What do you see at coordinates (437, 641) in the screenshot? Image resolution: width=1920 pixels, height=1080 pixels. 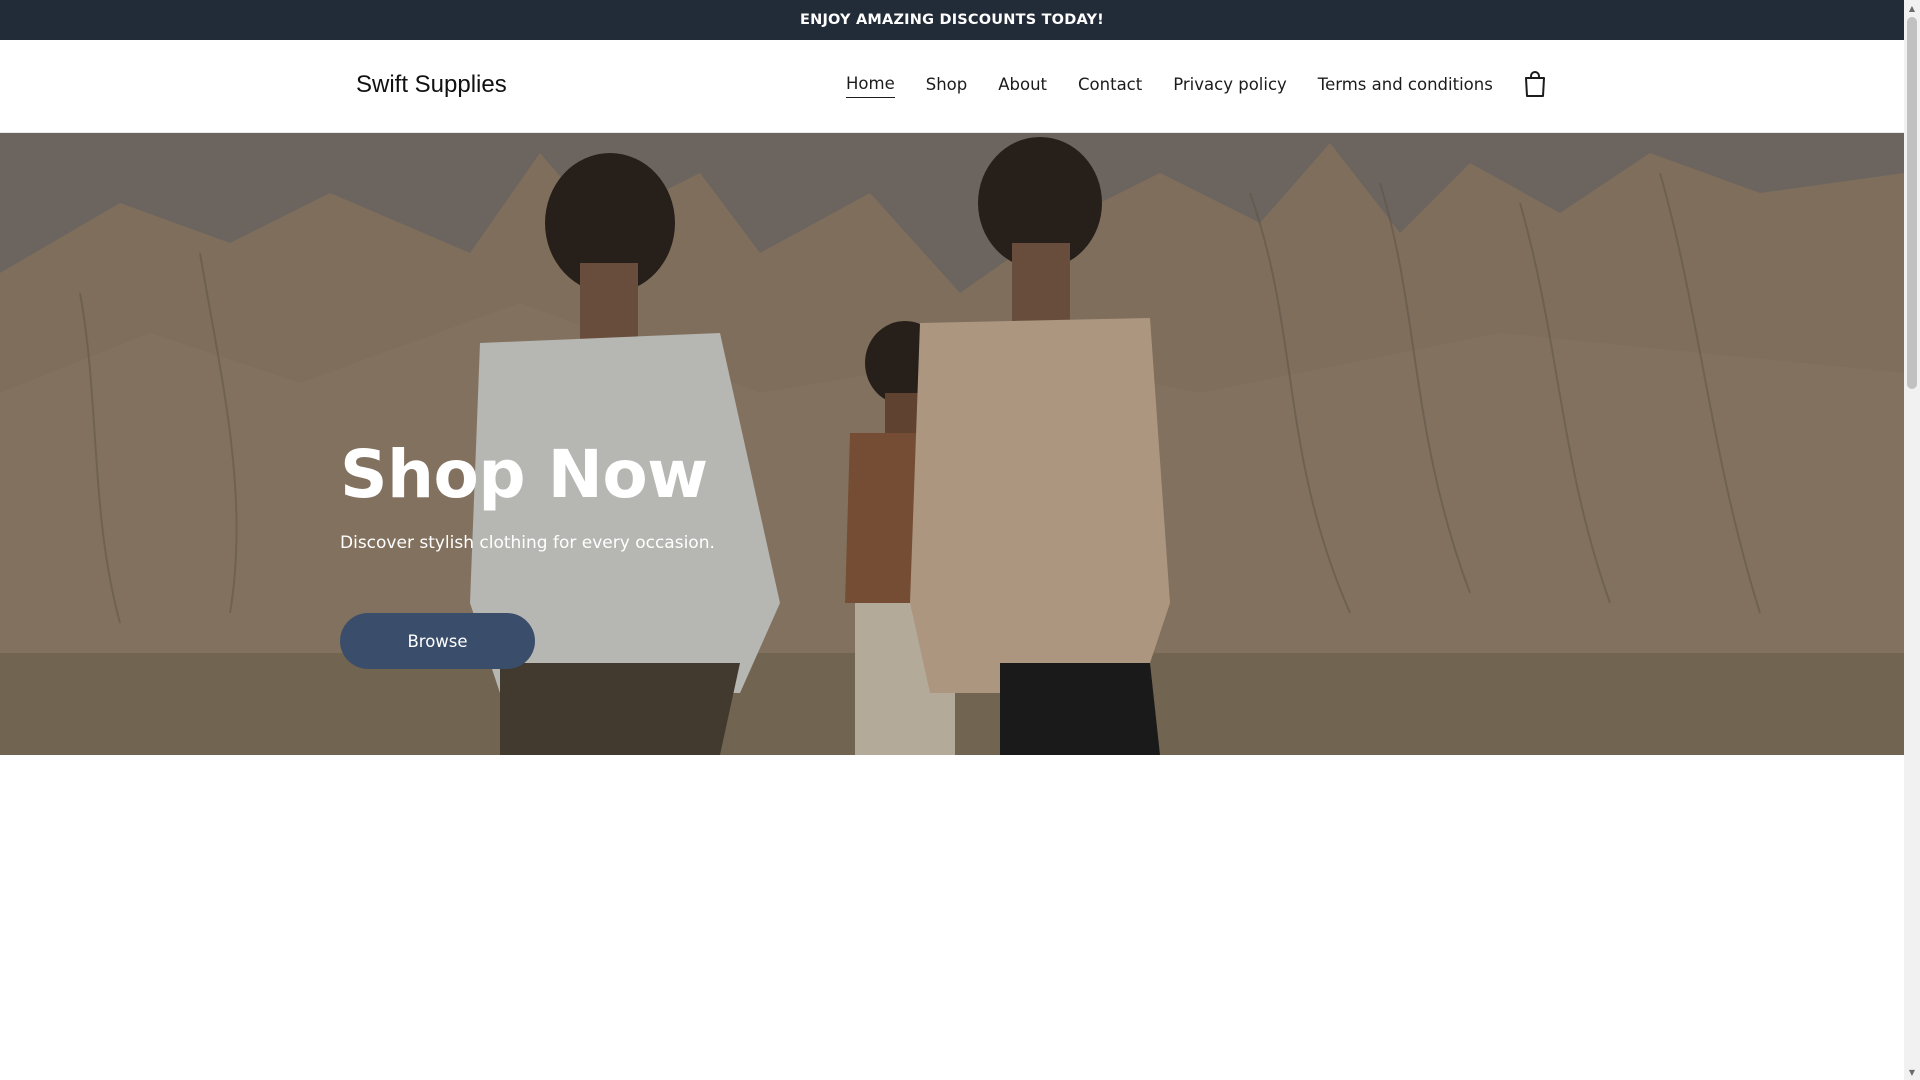 I see `browse-button: Browse` at bounding box center [437, 641].